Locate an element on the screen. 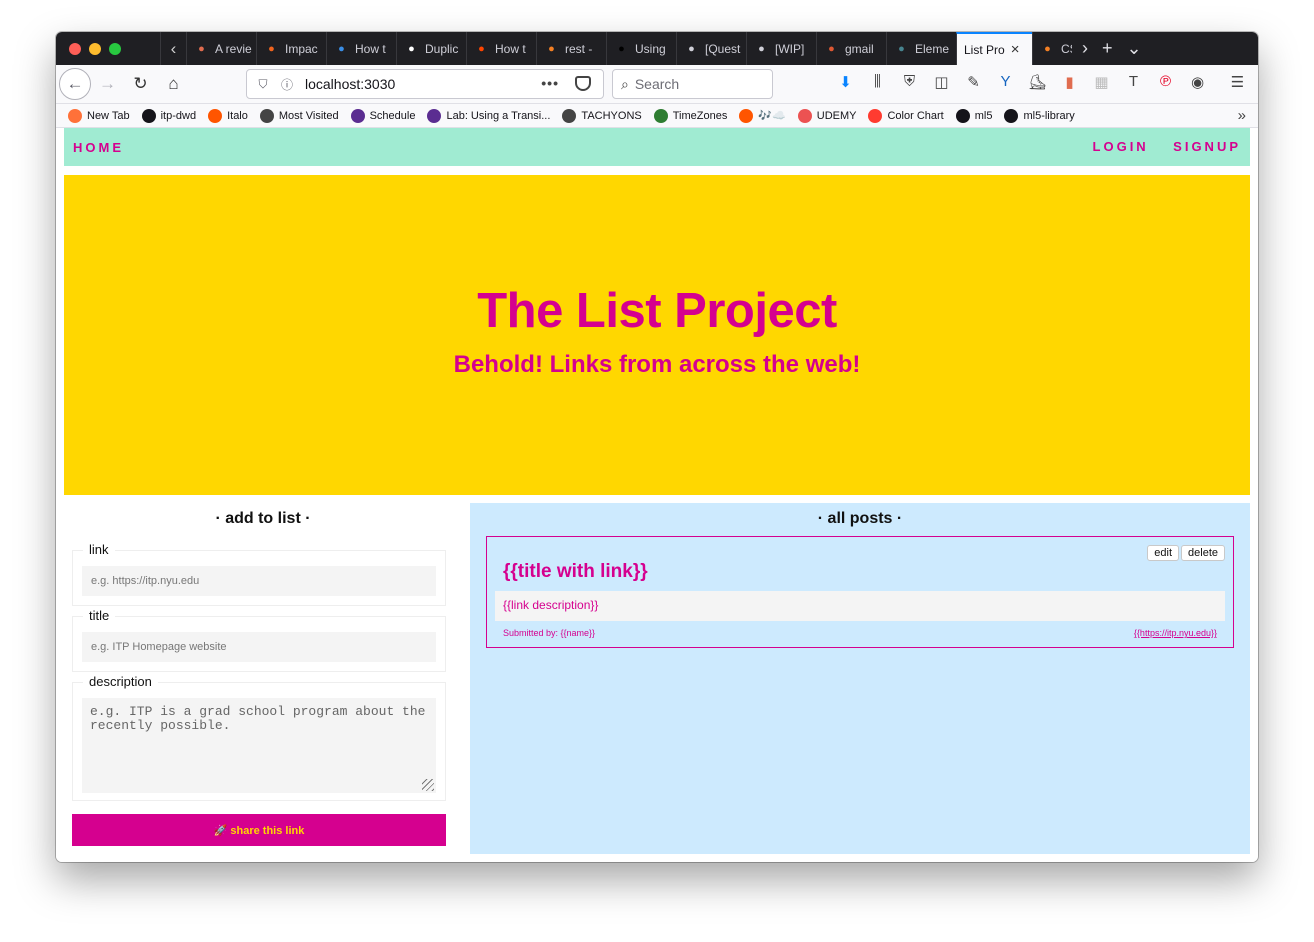 The height and width of the screenshot is (942, 1314). edit-post-button: edit is located at coordinates (1163, 553).